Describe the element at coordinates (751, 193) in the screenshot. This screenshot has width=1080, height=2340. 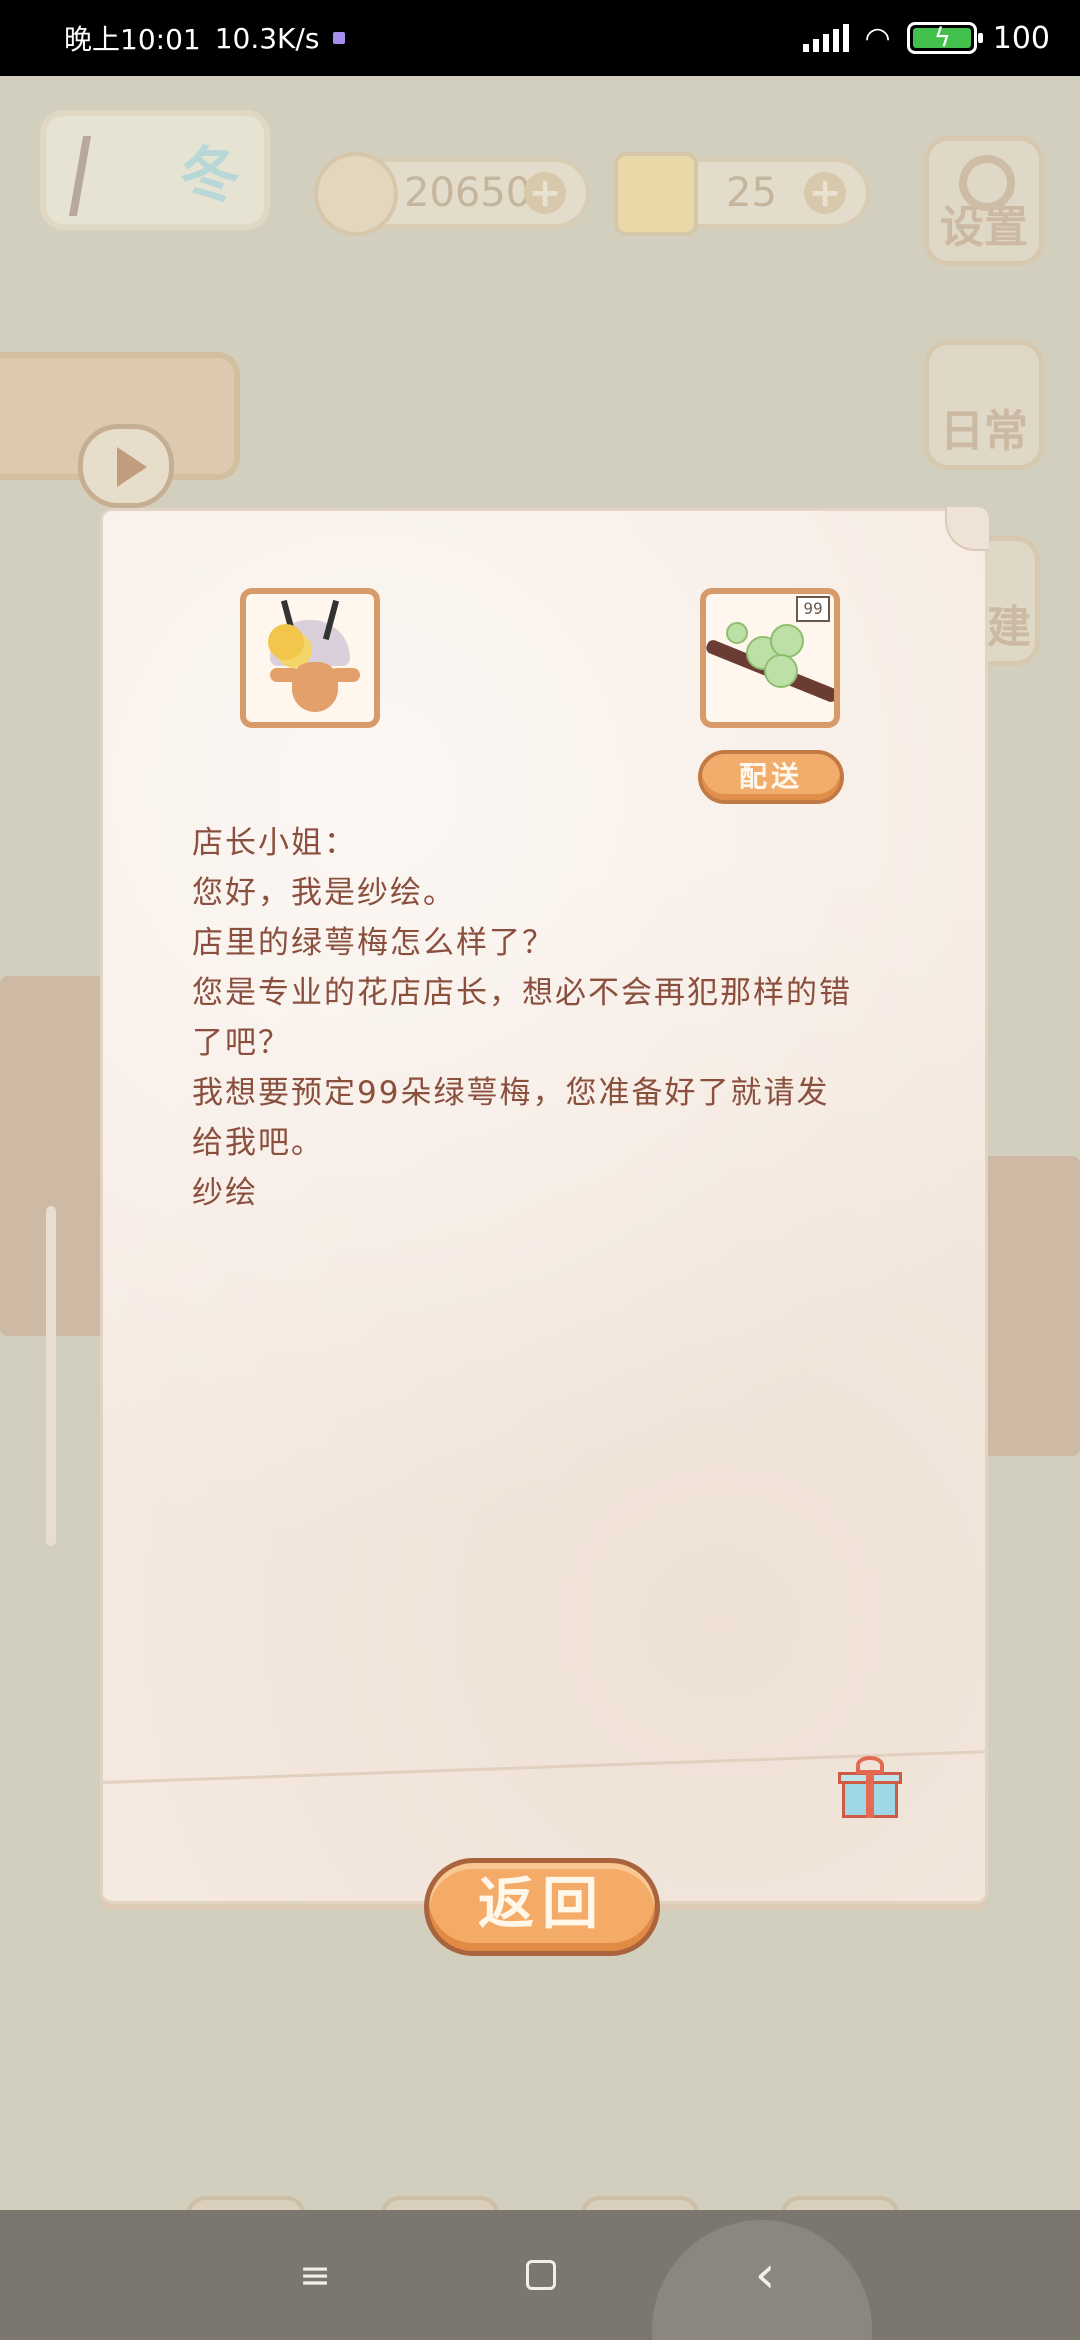
I see `cheese-currency-value: 25` at that location.